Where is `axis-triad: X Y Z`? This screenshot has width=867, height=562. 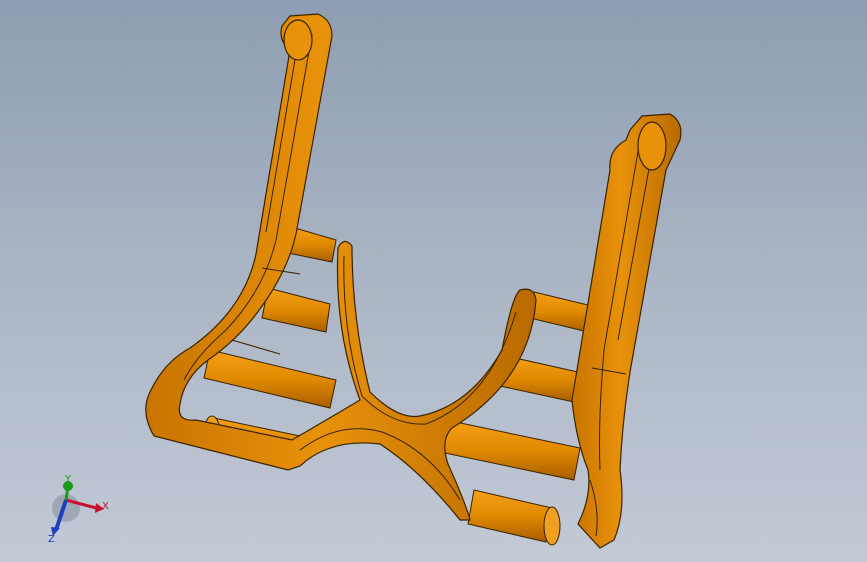
axis-triad: X Y Z is located at coordinates (78, 509).